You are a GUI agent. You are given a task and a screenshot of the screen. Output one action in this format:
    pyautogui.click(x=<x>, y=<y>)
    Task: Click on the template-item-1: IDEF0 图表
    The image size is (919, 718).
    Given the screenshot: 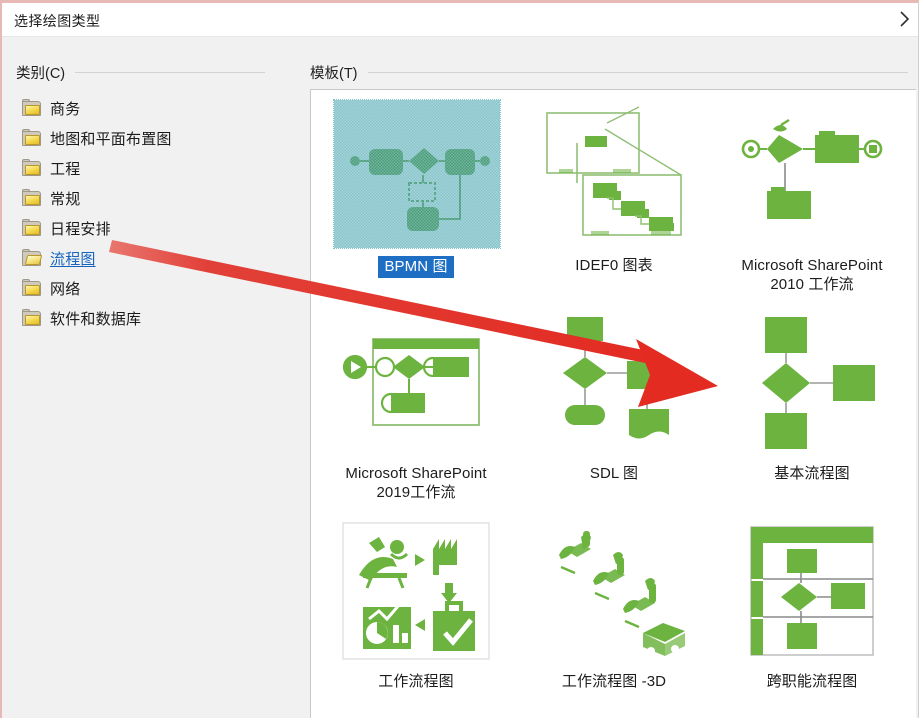 What is the action you would take?
    pyautogui.click(x=614, y=204)
    